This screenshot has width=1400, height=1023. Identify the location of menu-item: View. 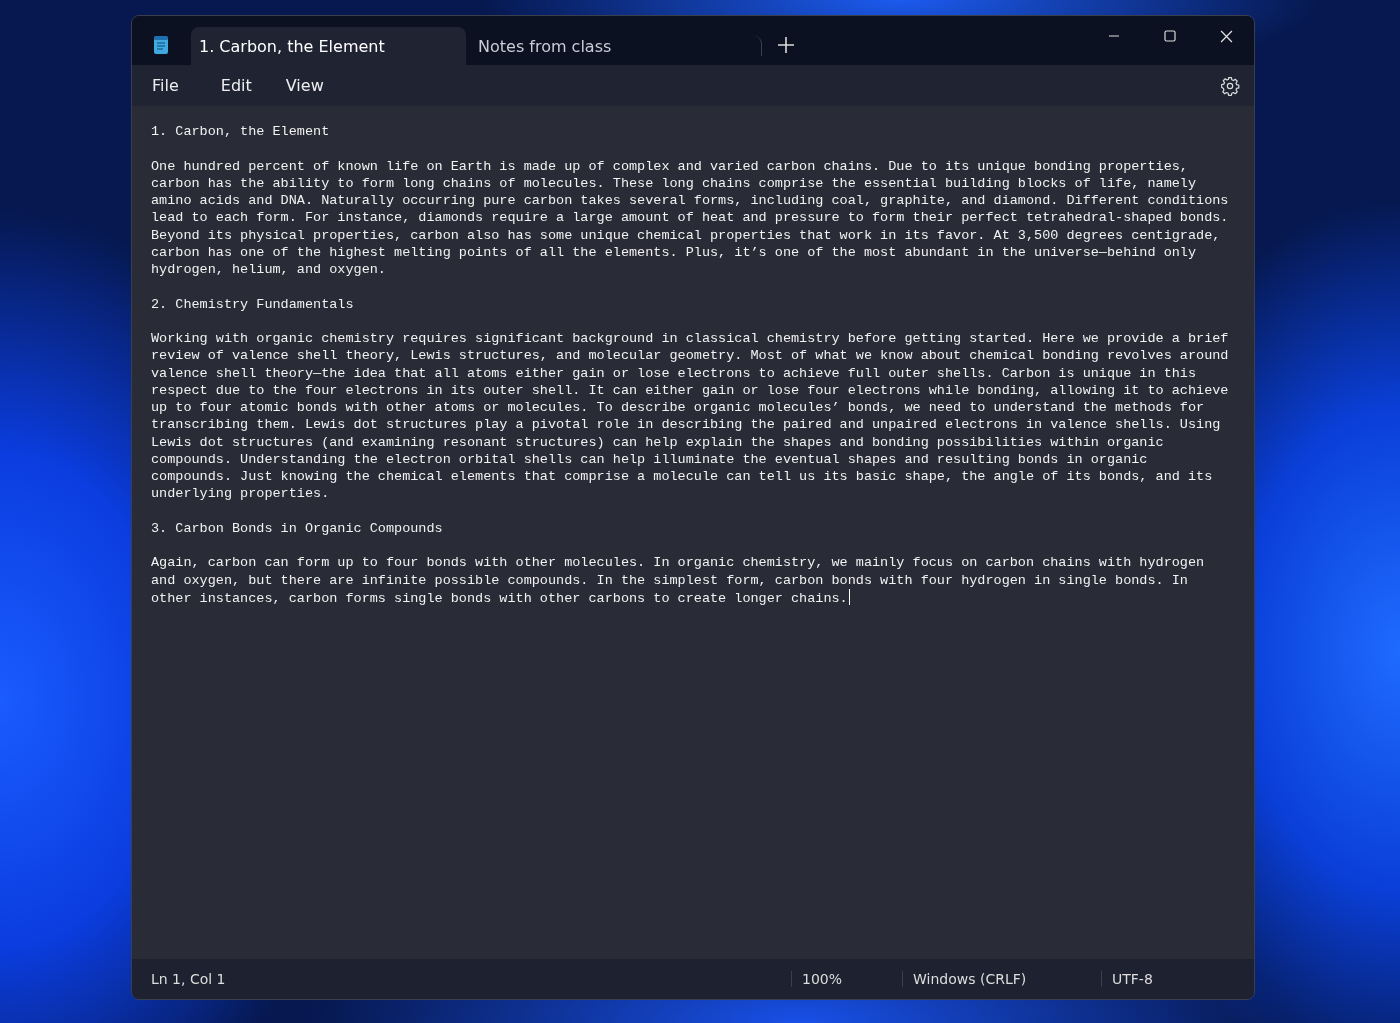
(304, 85).